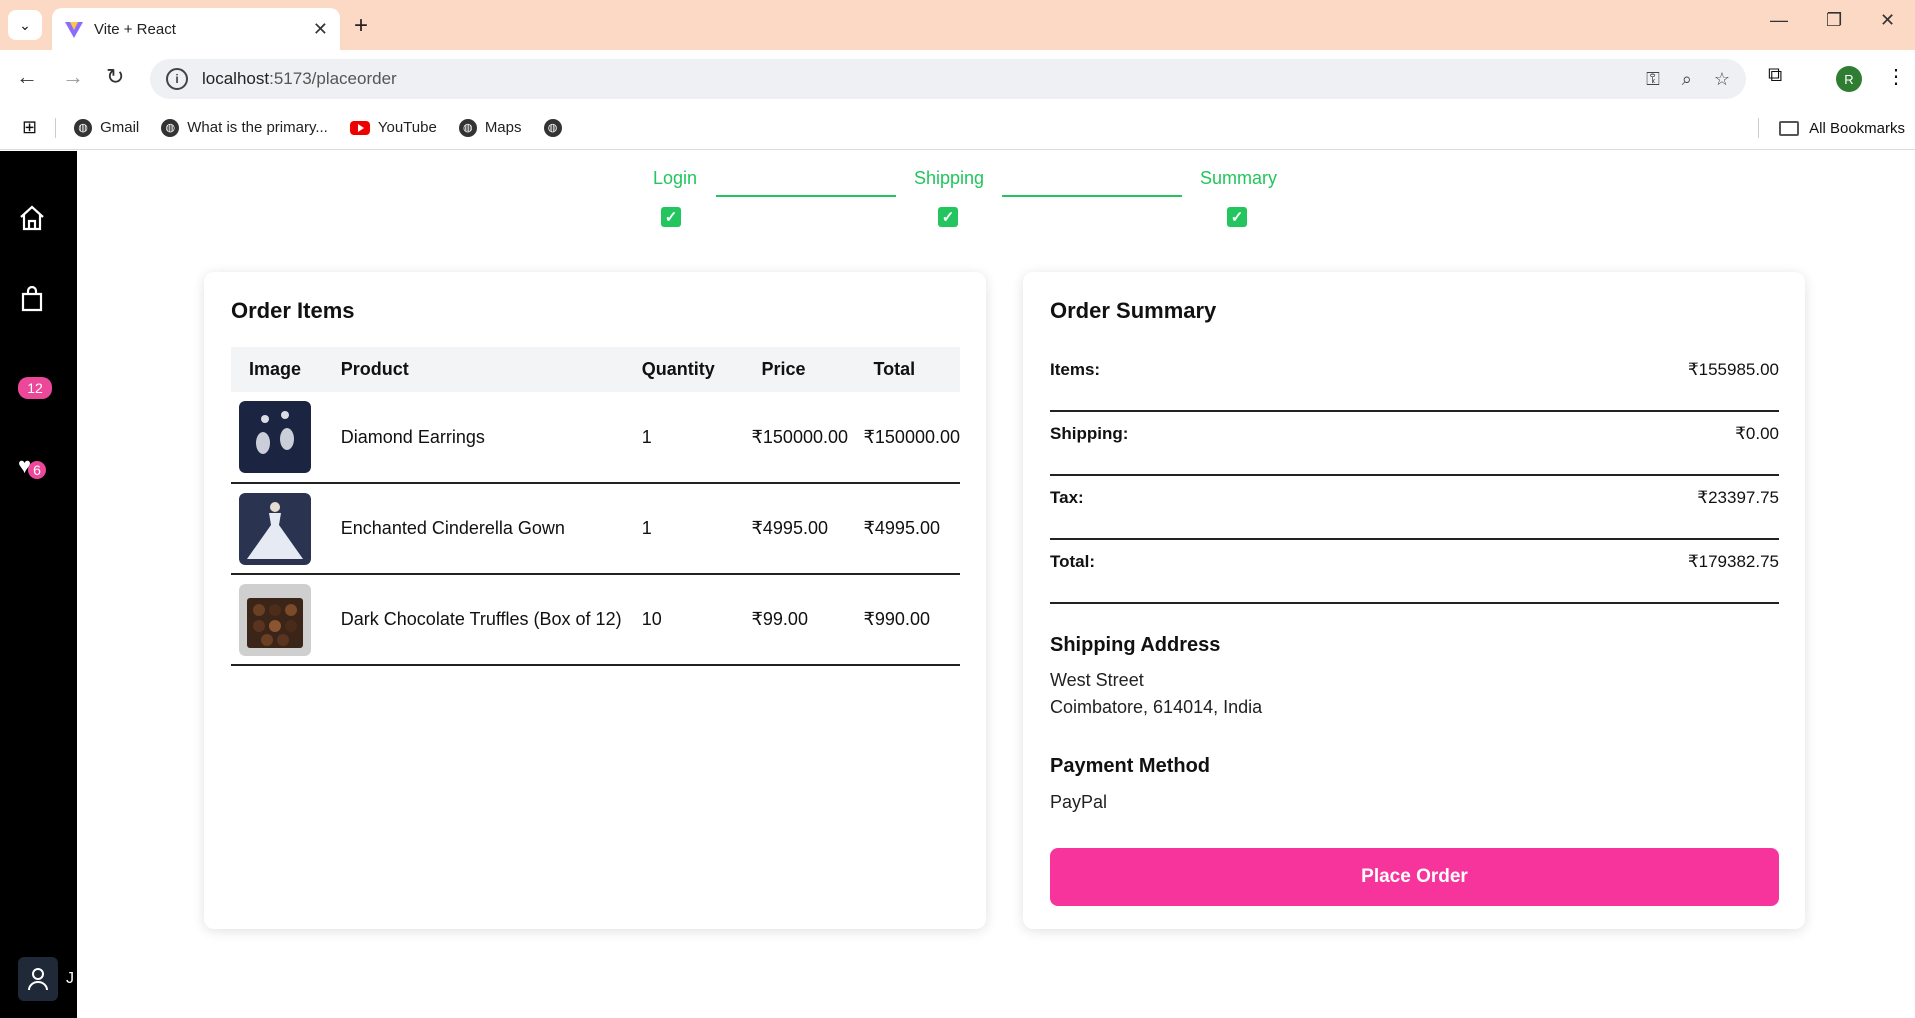 The image size is (1915, 1018). Describe the element at coordinates (1775, 75) in the screenshot. I see `extensions-icon: ⧉` at that location.